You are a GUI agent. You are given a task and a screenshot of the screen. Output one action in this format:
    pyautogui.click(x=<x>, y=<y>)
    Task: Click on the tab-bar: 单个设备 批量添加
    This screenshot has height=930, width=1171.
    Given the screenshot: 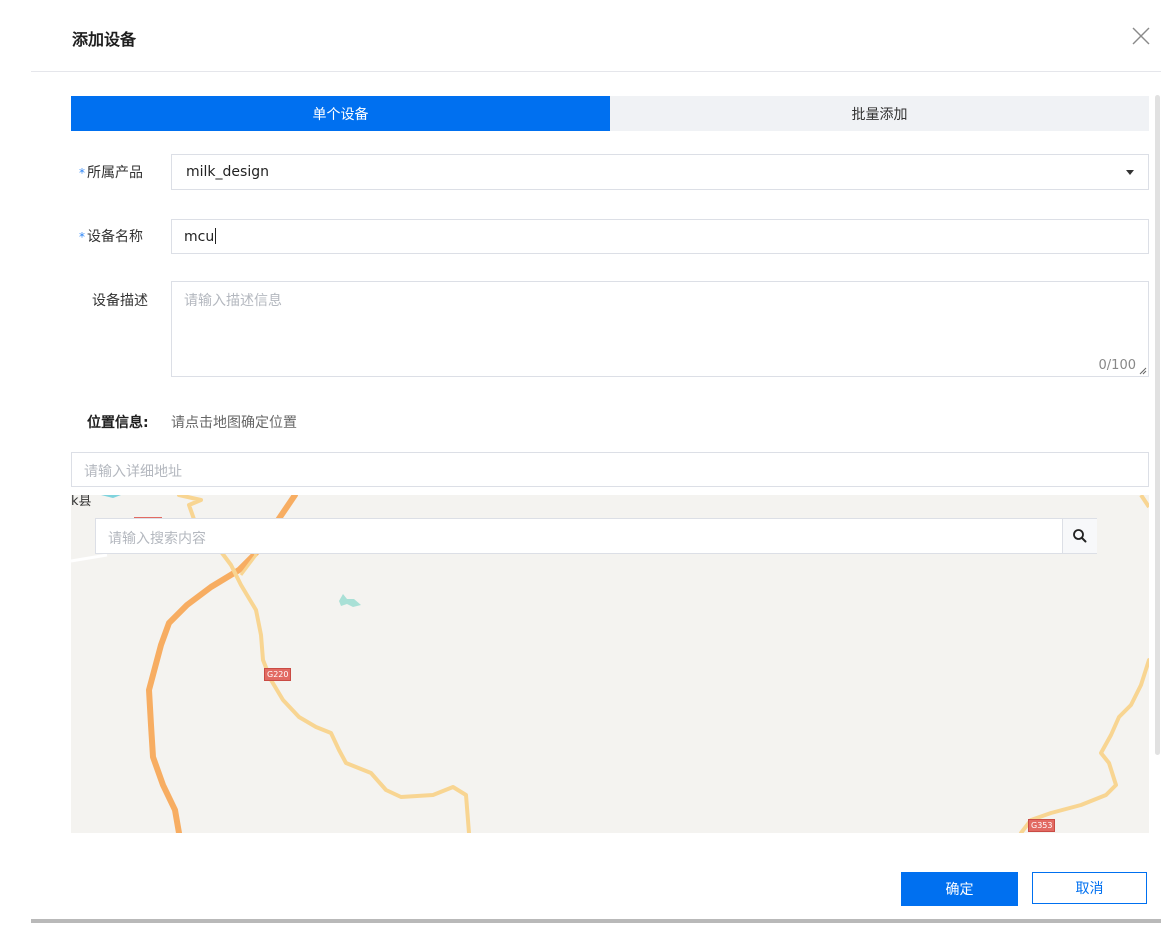 What is the action you would take?
    pyautogui.click(x=610, y=113)
    